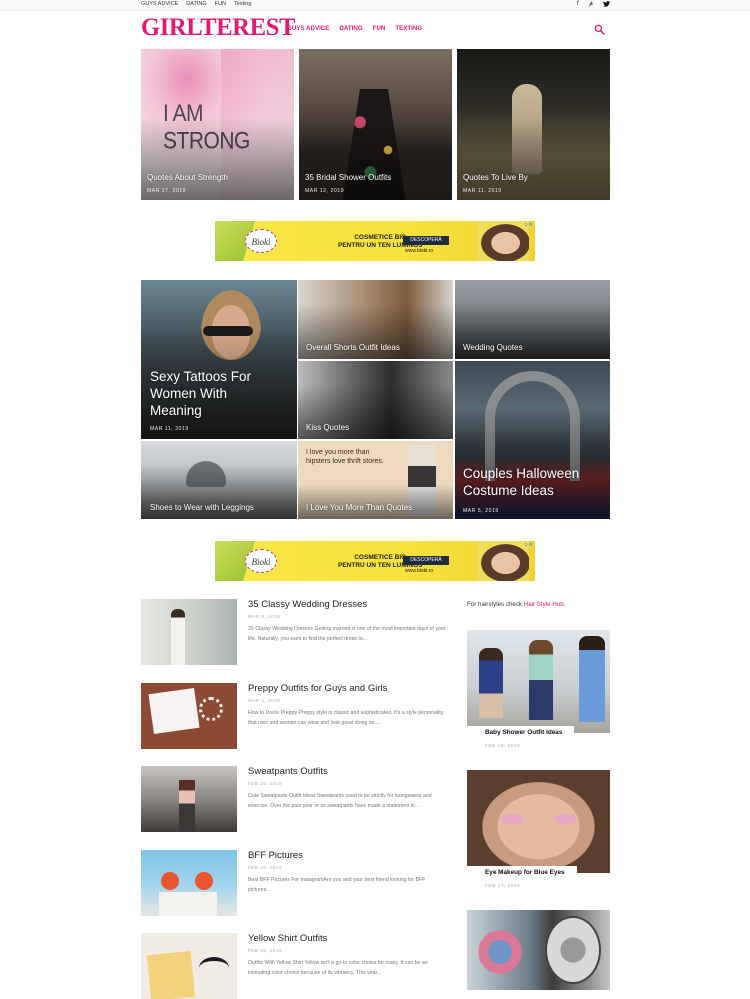 This screenshot has width=750, height=999. What do you see at coordinates (327, 427) in the screenshot?
I see `post-title: Kiss Quotes` at bounding box center [327, 427].